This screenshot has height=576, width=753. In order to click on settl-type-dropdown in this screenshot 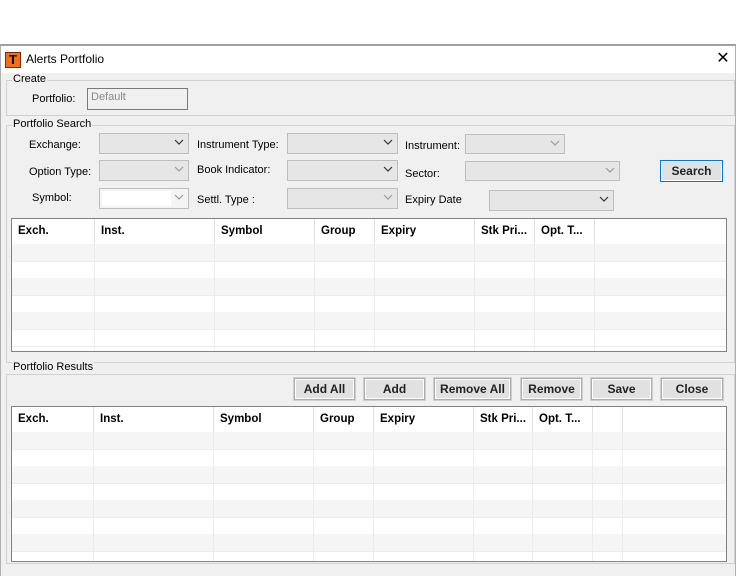, I will do `click(342, 198)`.